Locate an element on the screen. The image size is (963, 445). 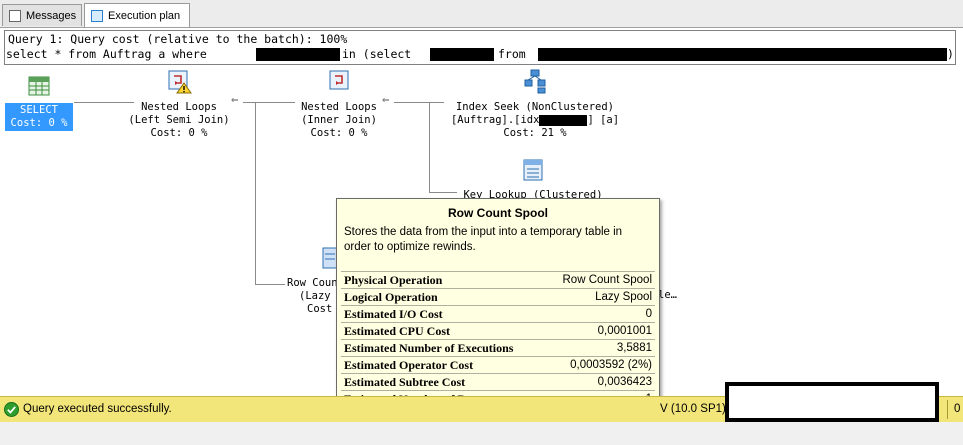
tooltip-row: Physical Operation Row Count Spool is located at coordinates (498, 280).